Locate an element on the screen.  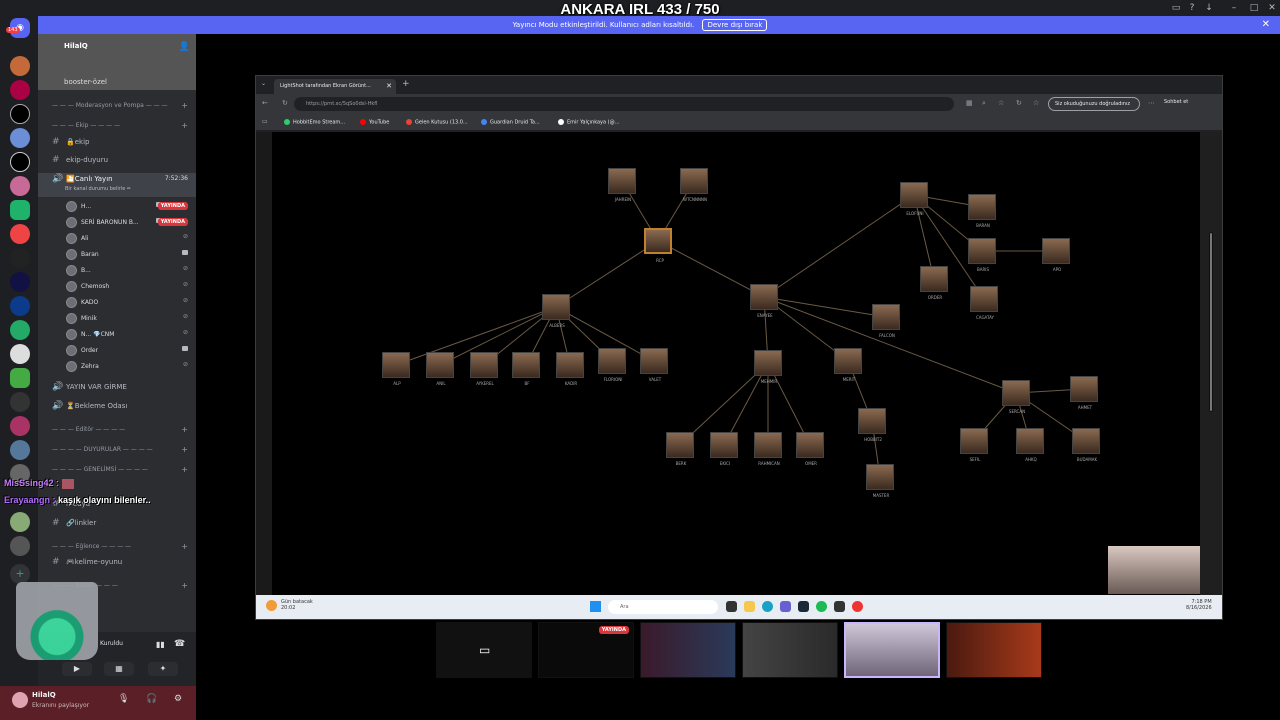
bookmark-item: YouTube is located at coordinates (374, 122).